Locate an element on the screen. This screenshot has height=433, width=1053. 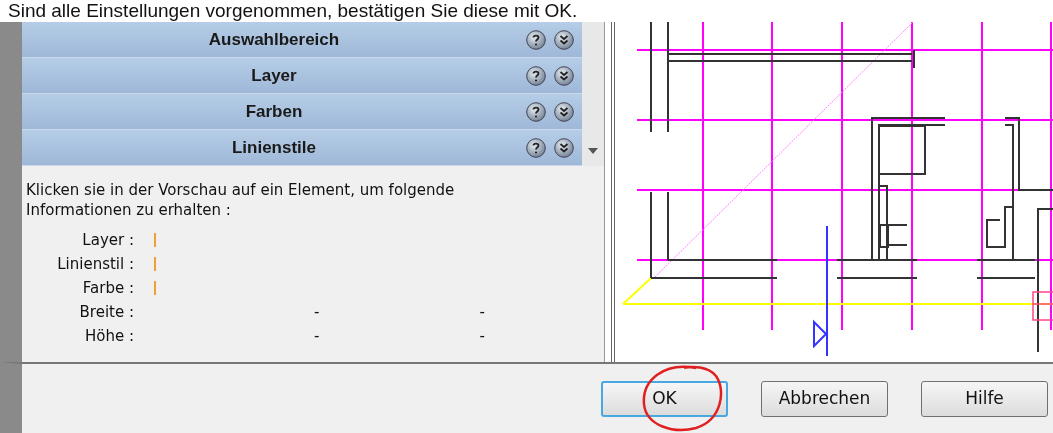
section-header: Farben is located at coordinates (302, 112).